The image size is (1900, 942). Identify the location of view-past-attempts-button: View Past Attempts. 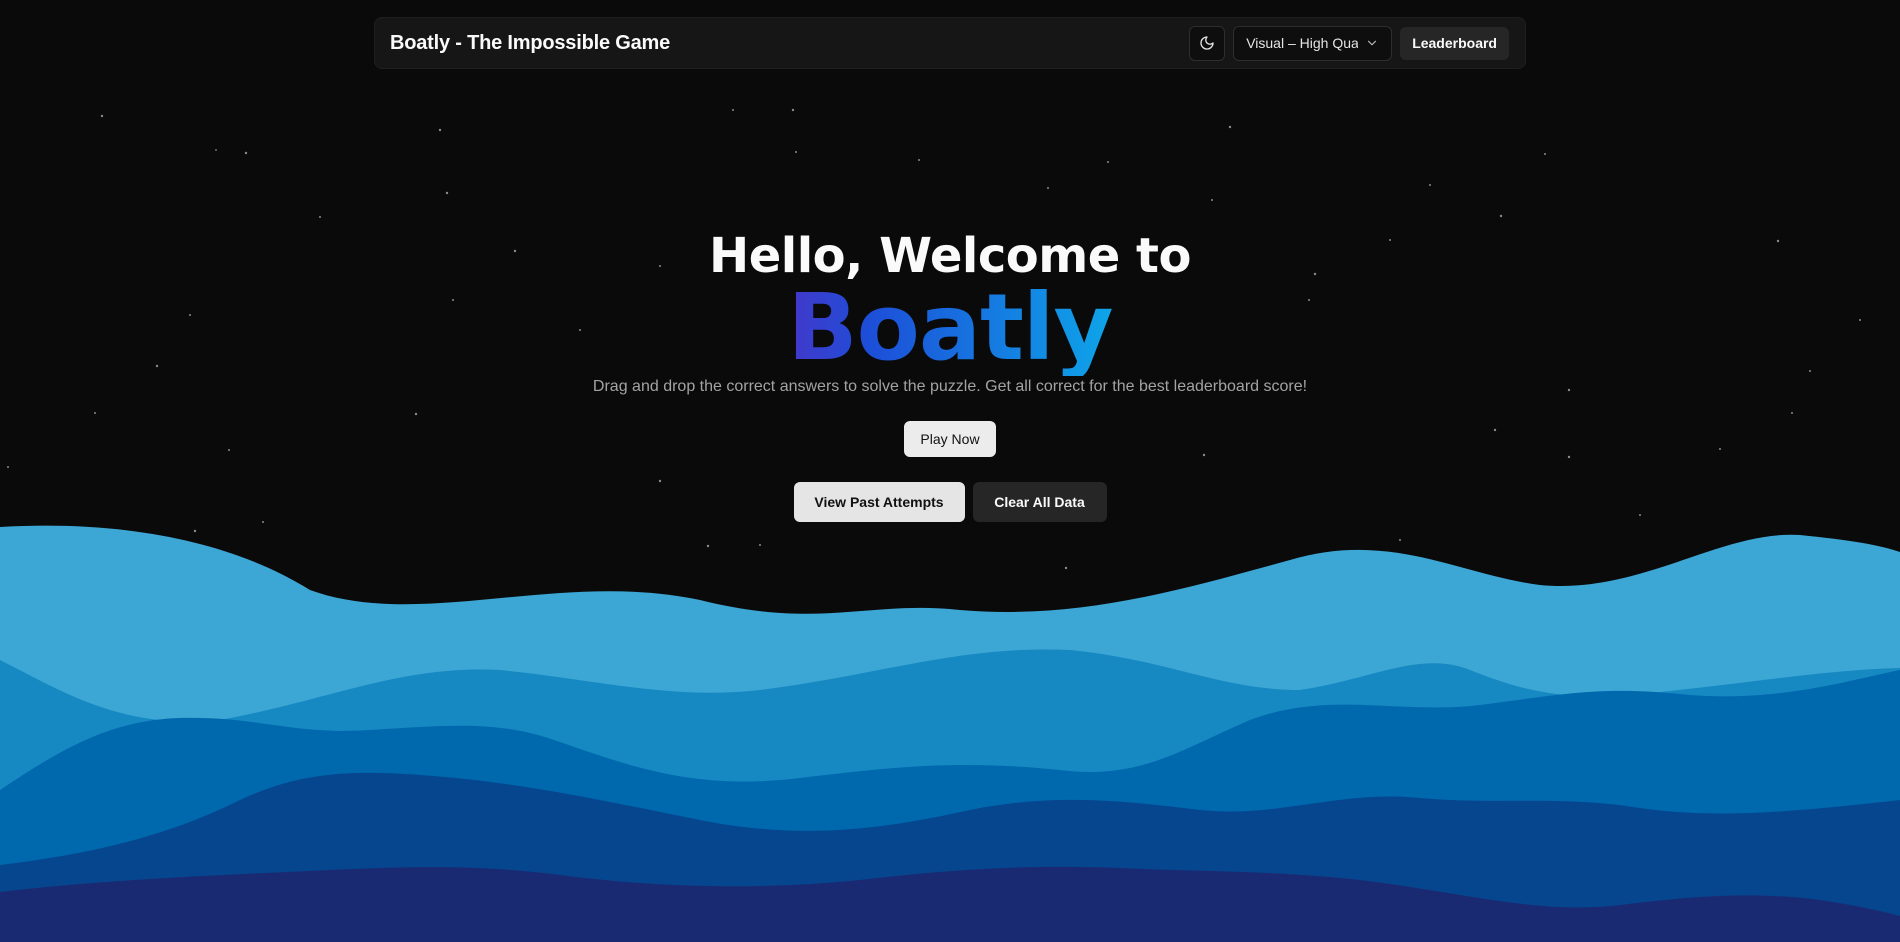
(879, 502).